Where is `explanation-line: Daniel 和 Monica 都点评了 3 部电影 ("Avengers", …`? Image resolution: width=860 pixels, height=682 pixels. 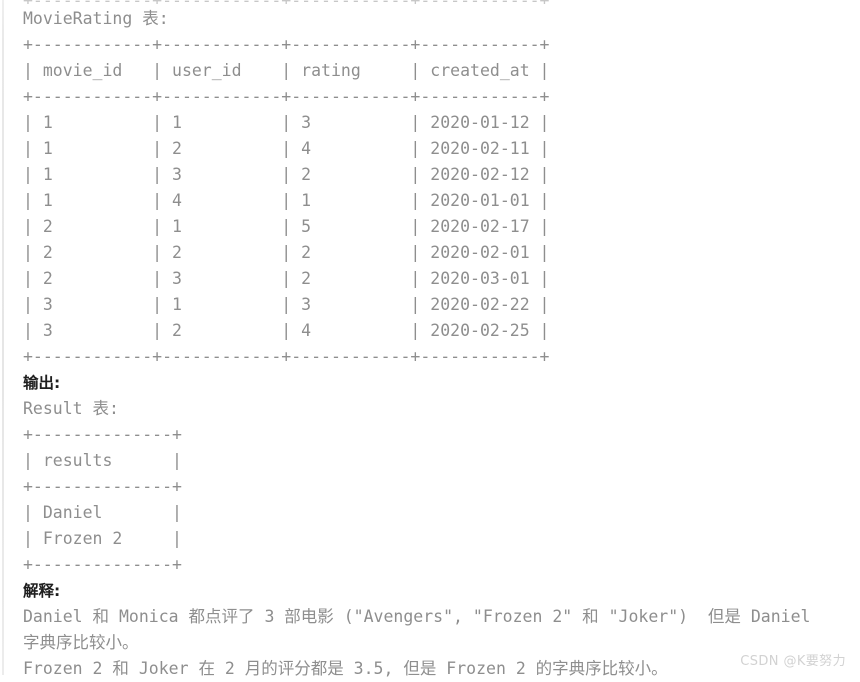
explanation-line: Daniel 和 Monica 都点评了 3 部电影 ("Avengers", … is located at coordinates (417, 616).